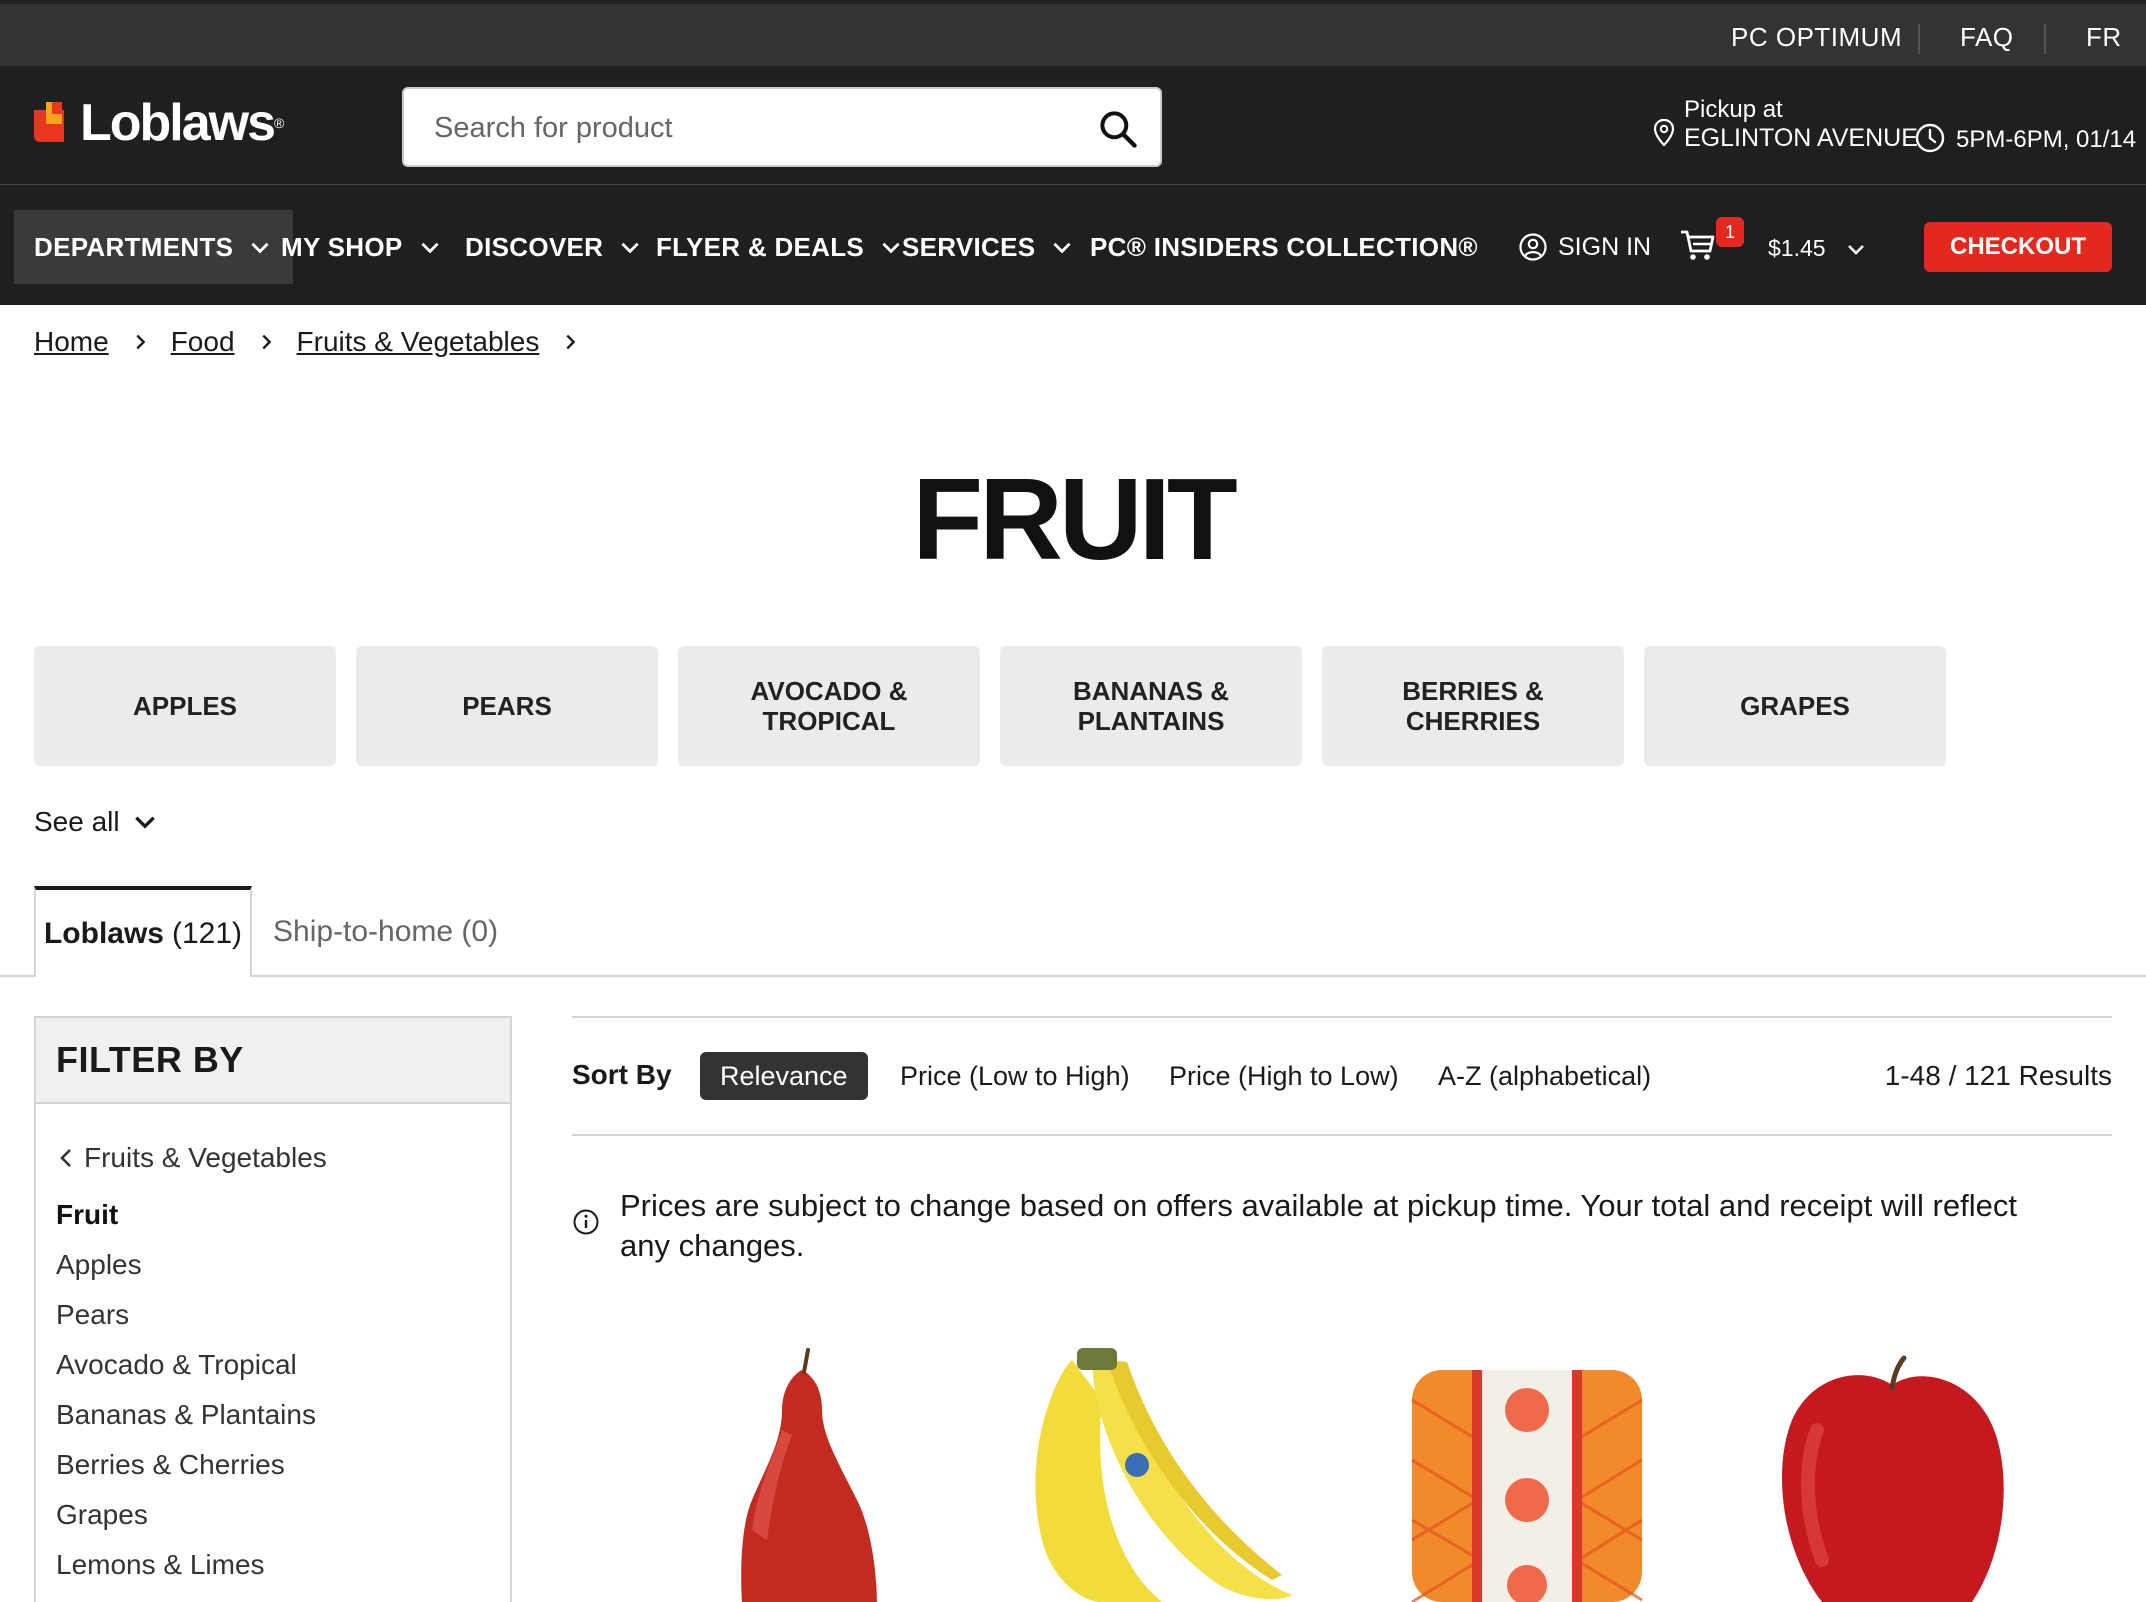 Image resolution: width=2146 pixels, height=1602 pixels. I want to click on nav-flyer-deals: FLYER & DEALS, so click(780, 247).